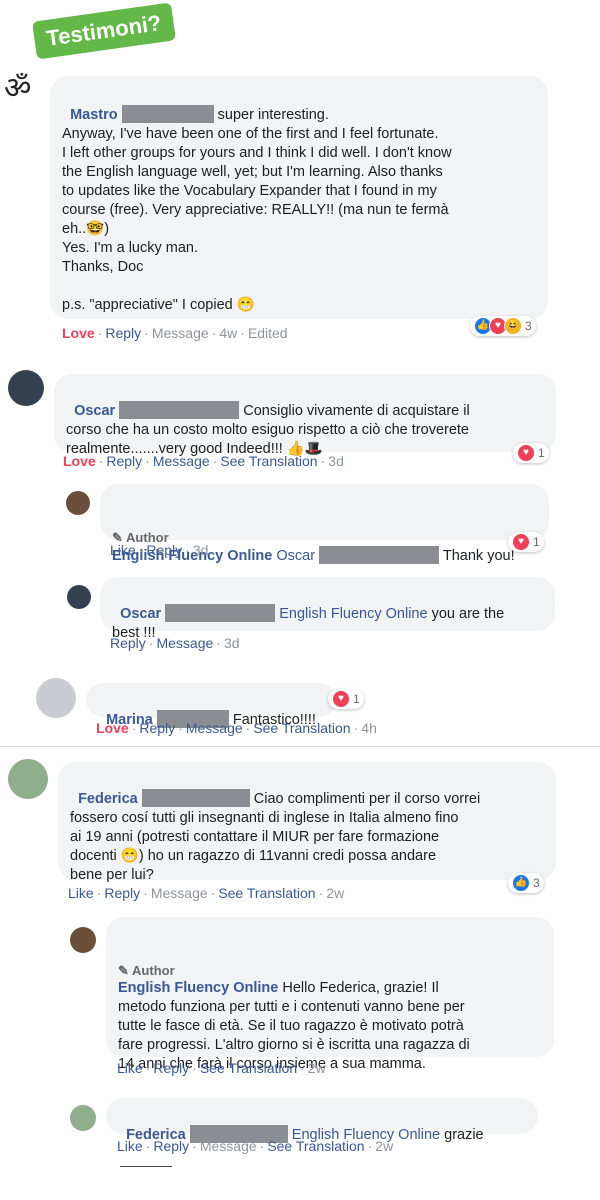 The image size is (600, 1200). I want to click on mention-link: English Fluency Online, so click(353, 614).